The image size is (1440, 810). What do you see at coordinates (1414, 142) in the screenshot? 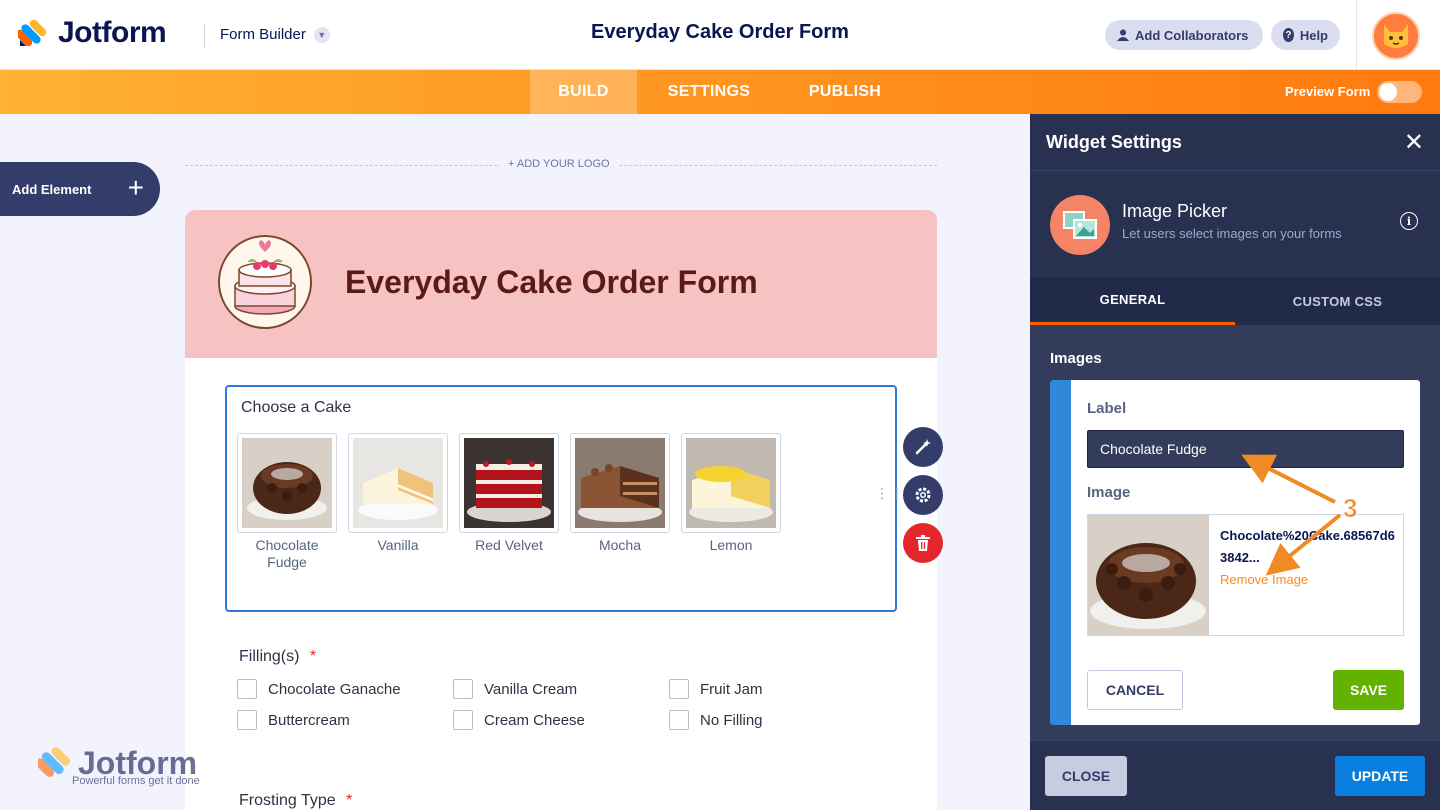
I see `close-icon: ✕` at bounding box center [1414, 142].